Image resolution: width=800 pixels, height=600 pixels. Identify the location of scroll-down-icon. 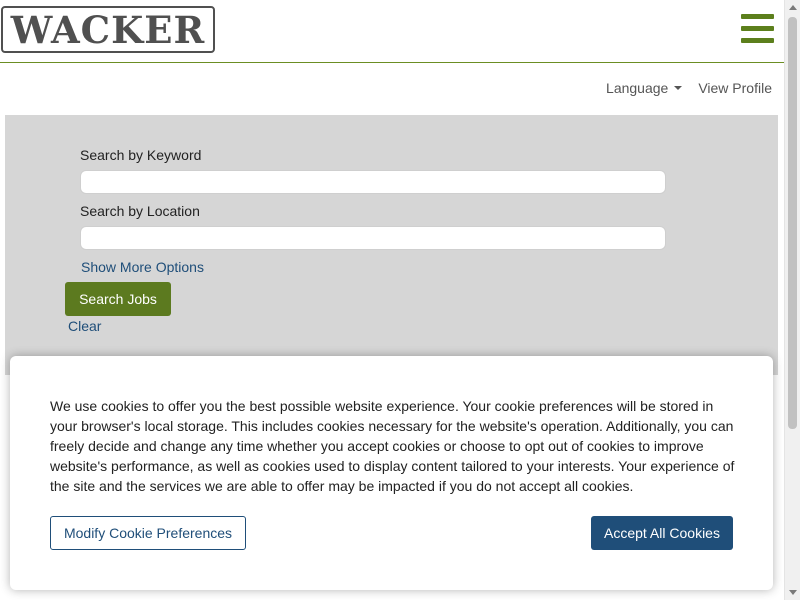
(793, 592).